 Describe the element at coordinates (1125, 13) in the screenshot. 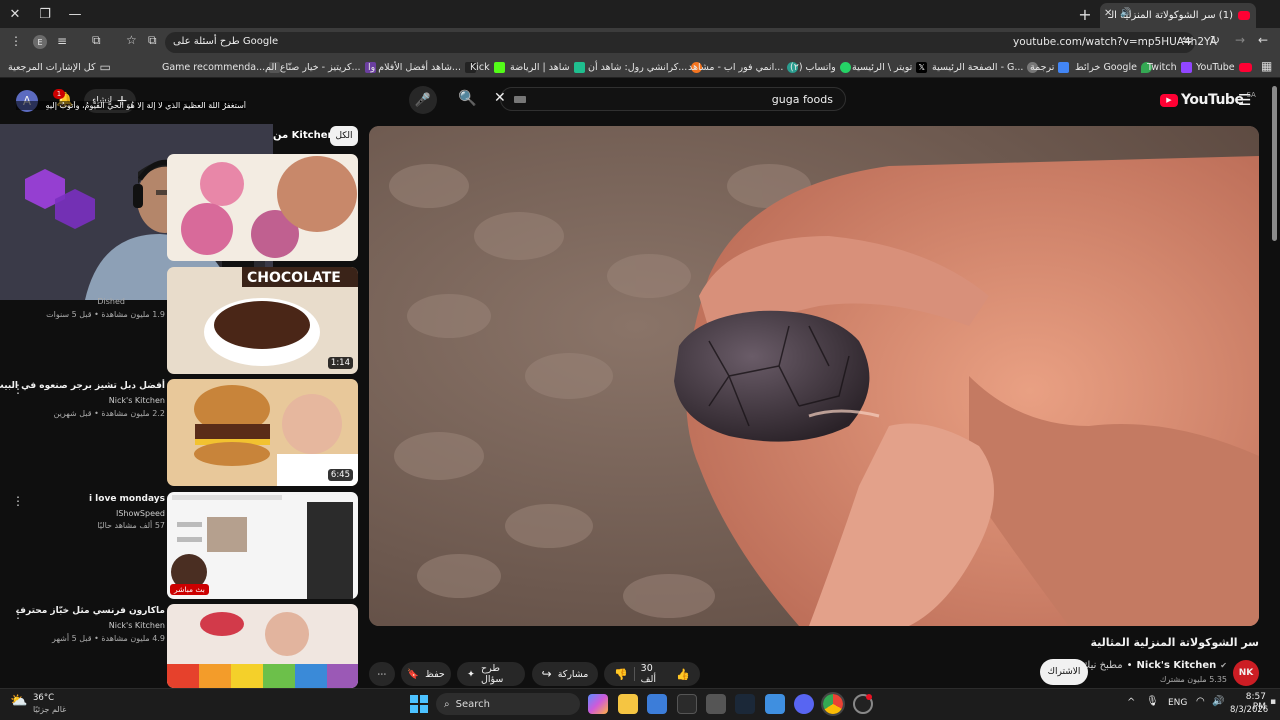

I see `audio-icon: 🔊` at that location.